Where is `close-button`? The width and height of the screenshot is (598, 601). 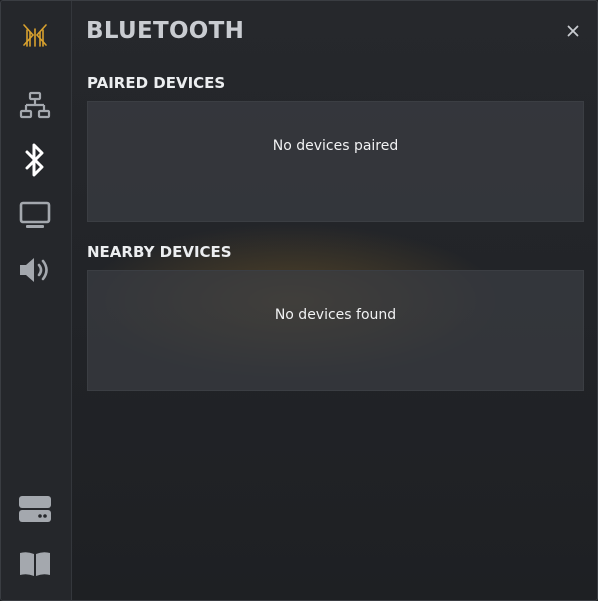
close-button is located at coordinates (573, 31).